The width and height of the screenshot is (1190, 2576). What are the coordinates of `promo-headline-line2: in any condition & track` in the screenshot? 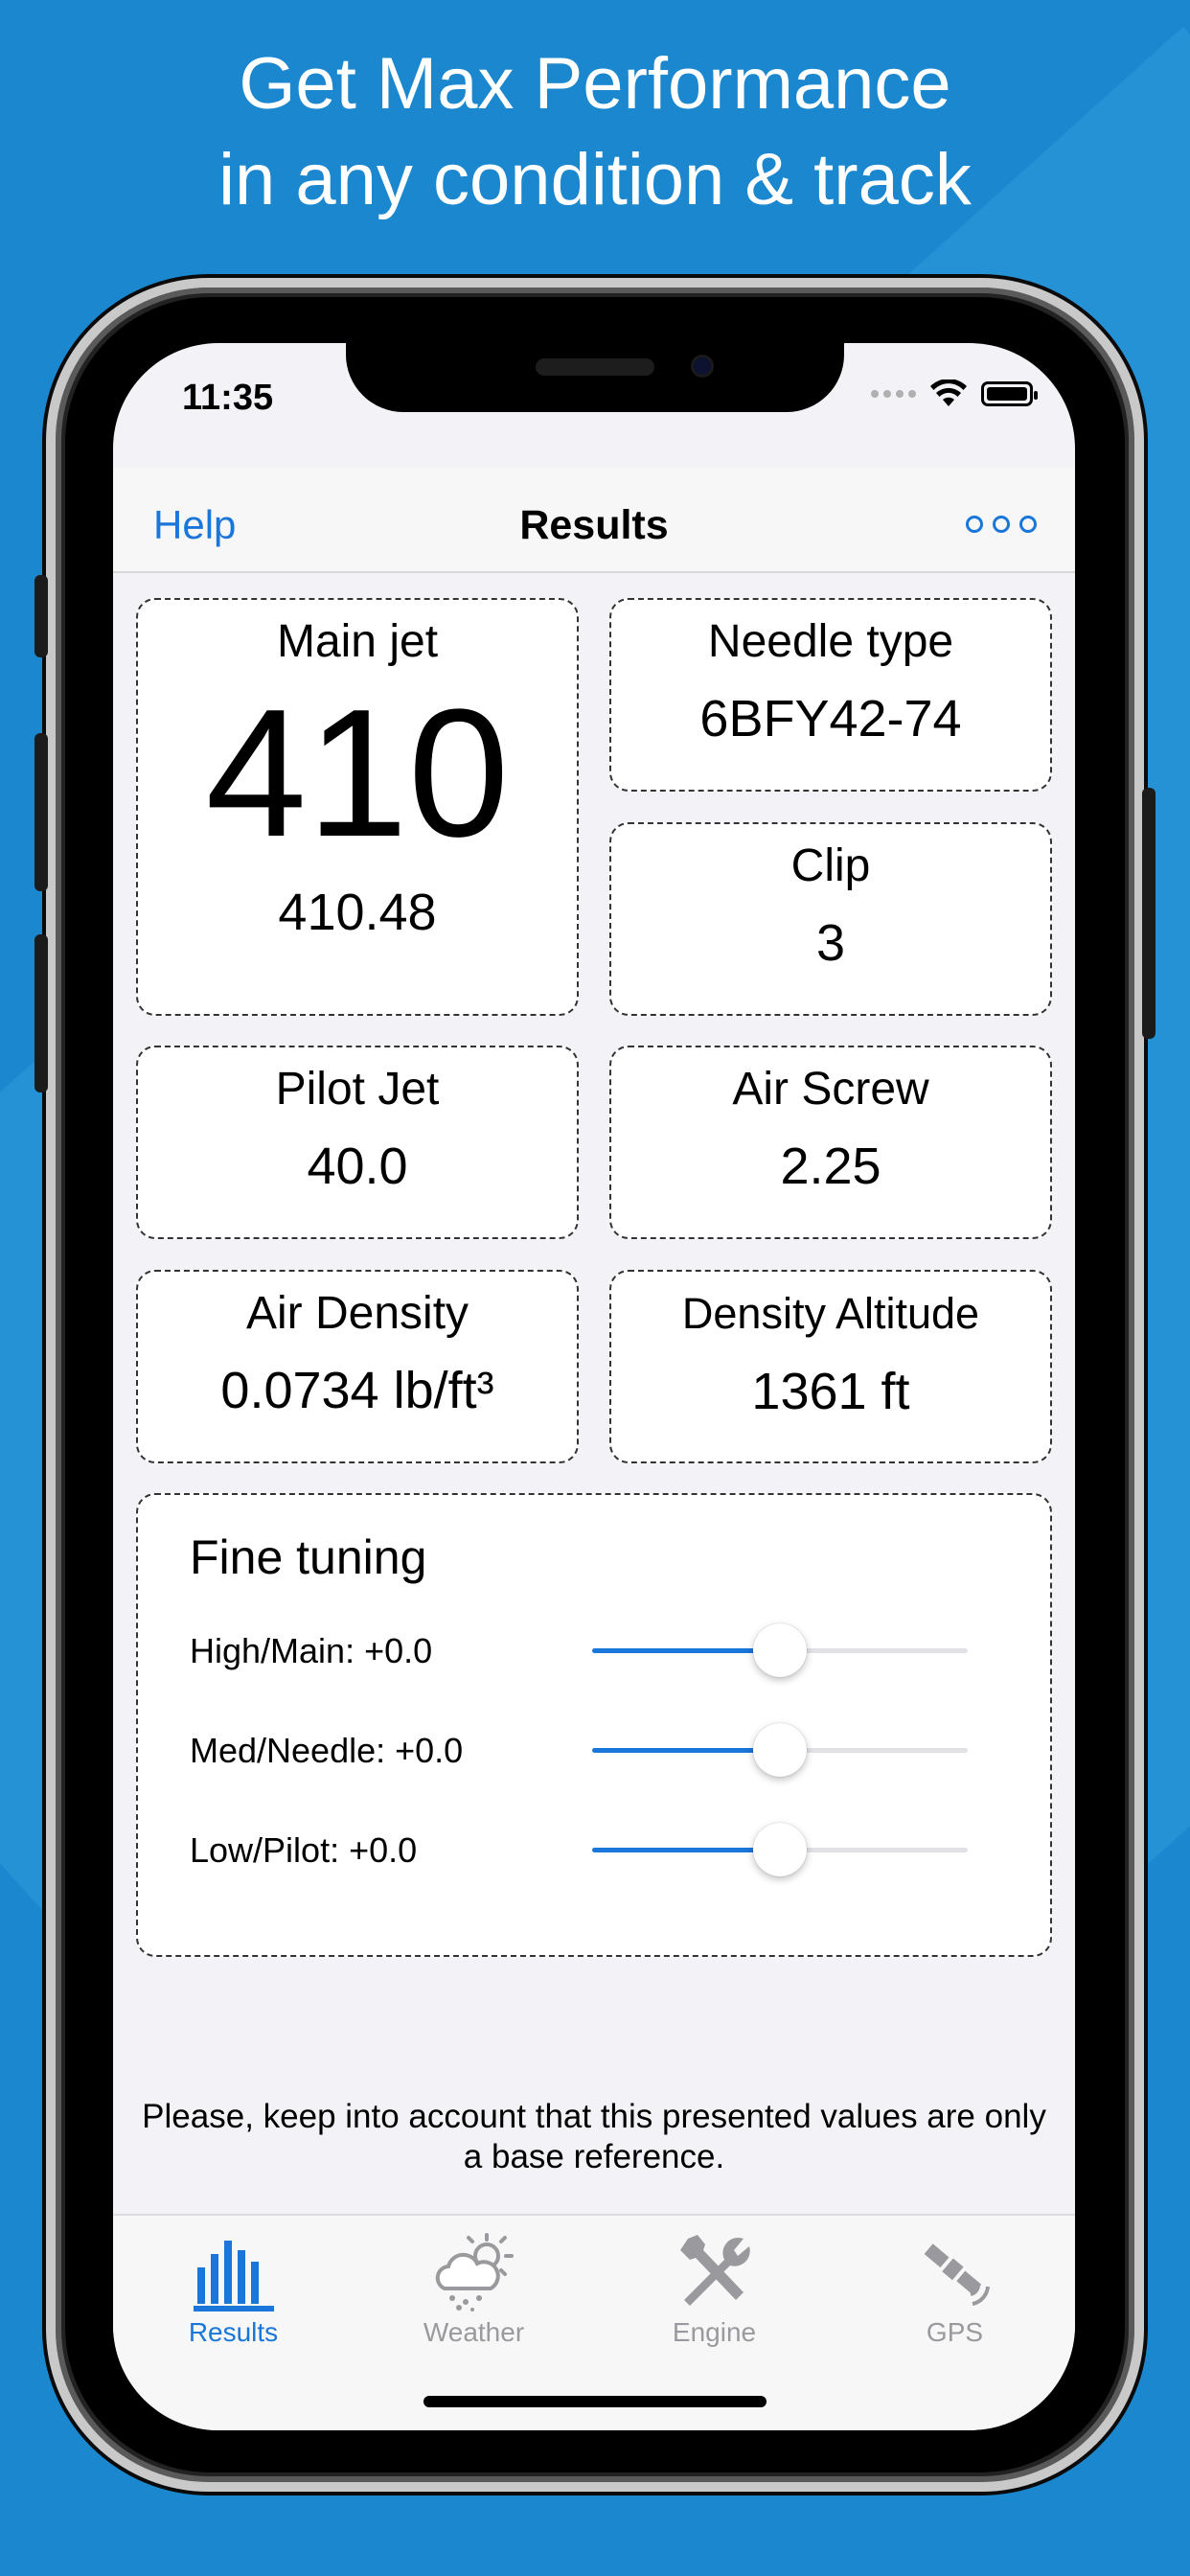 It's located at (595, 179).